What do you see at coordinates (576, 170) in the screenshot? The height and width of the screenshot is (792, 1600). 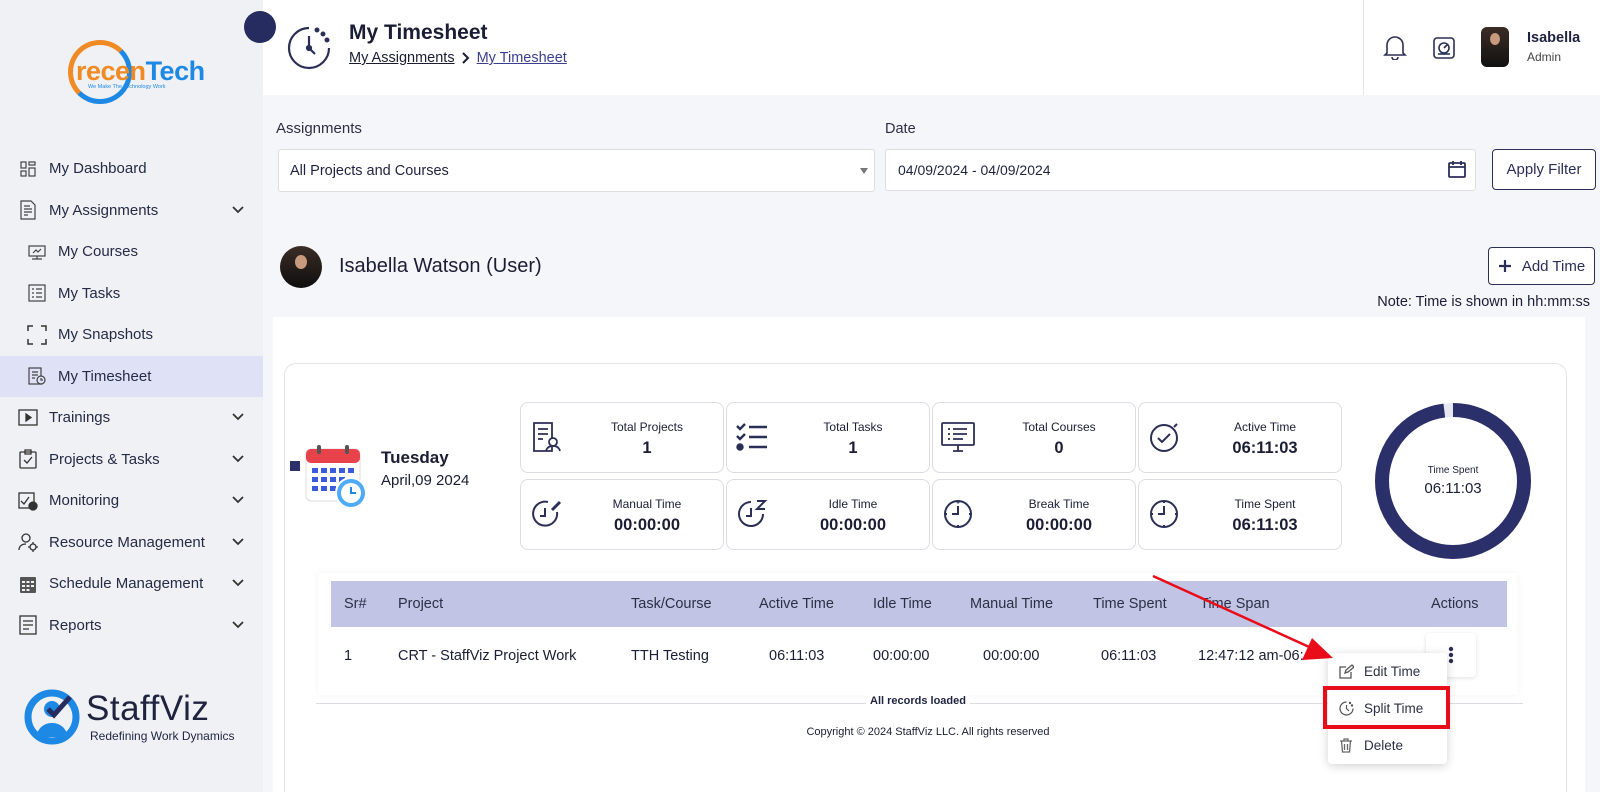 I see `assignments-select: All Projects and Courses` at bounding box center [576, 170].